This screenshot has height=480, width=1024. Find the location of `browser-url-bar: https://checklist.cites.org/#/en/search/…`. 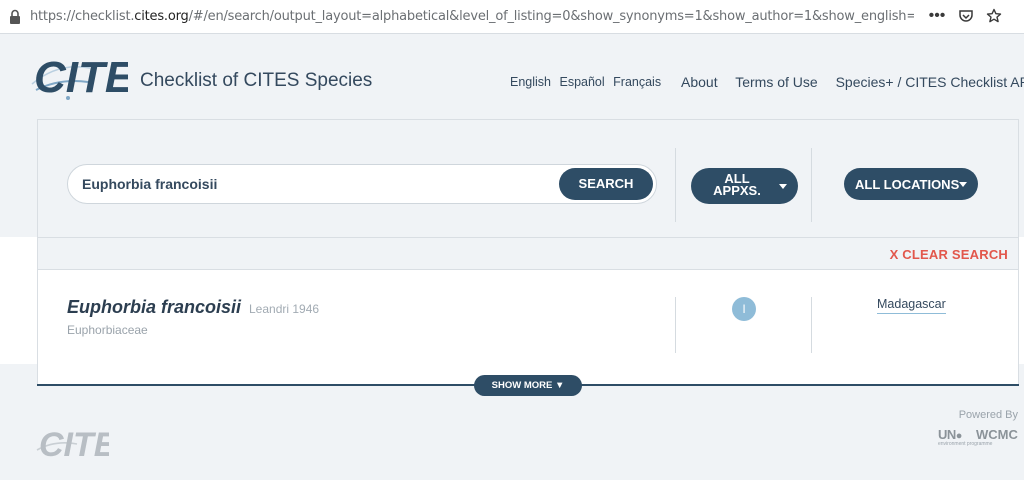

browser-url-bar: https://checklist.cites.org/#/en/search/… is located at coordinates (512, 17).